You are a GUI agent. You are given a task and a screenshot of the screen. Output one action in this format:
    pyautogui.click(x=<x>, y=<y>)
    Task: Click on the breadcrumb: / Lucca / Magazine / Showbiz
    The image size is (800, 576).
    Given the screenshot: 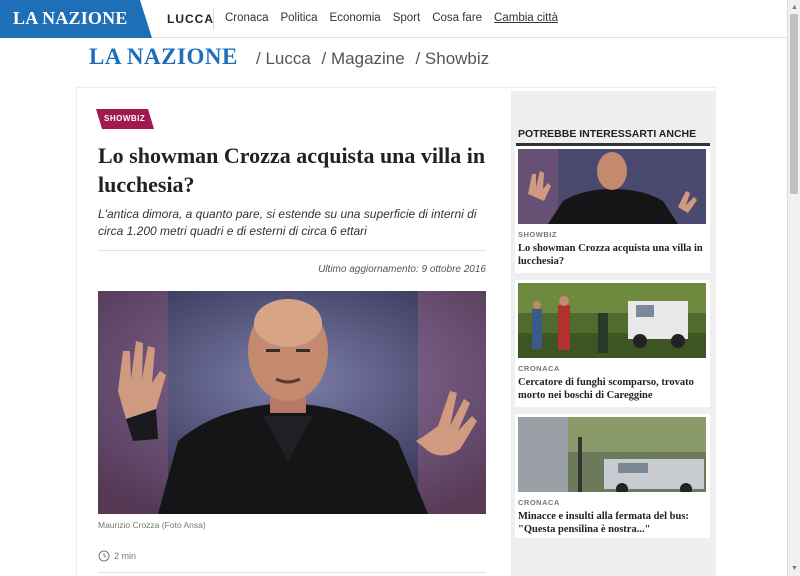 What is the action you would take?
    pyautogui.click(x=375, y=59)
    